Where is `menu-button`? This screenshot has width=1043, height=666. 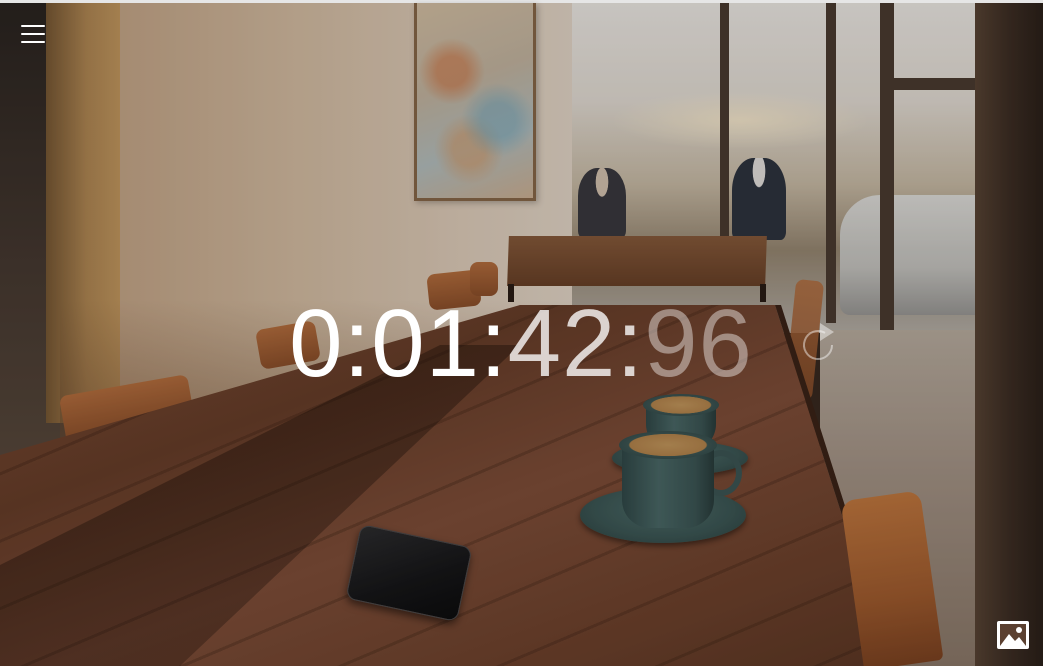
menu-button is located at coordinates (33, 34).